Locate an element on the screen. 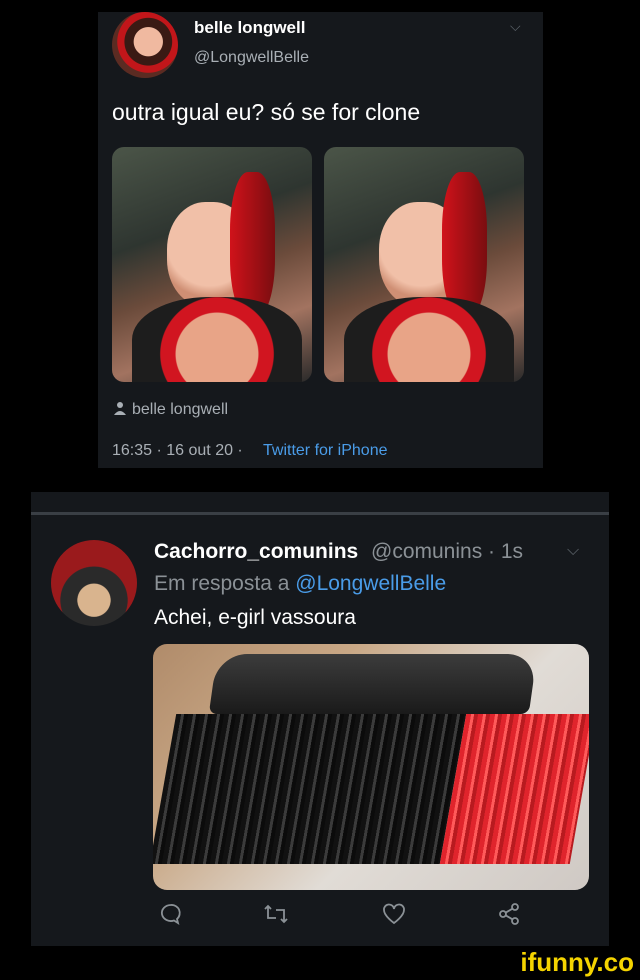 The width and height of the screenshot is (640, 980). reply-prefix: Em resposta a is located at coordinates (222, 583).